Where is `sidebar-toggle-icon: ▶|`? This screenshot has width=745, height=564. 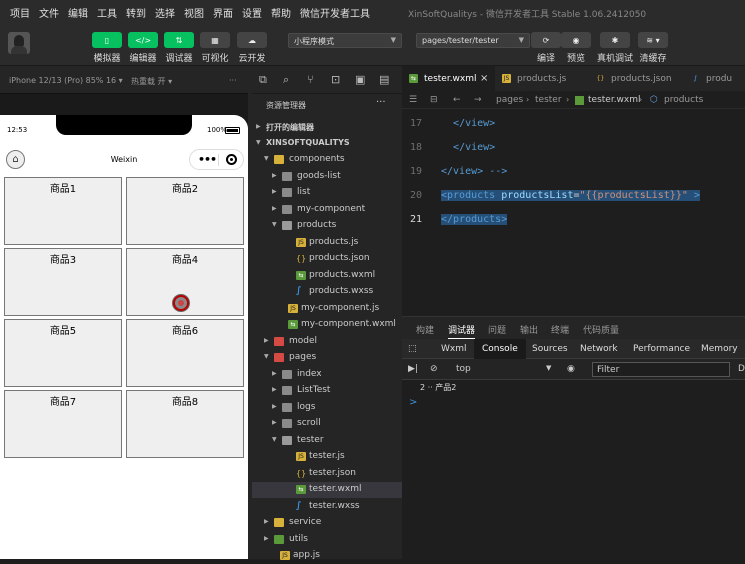
sidebar-toggle-icon: ▶| is located at coordinates (413, 369).